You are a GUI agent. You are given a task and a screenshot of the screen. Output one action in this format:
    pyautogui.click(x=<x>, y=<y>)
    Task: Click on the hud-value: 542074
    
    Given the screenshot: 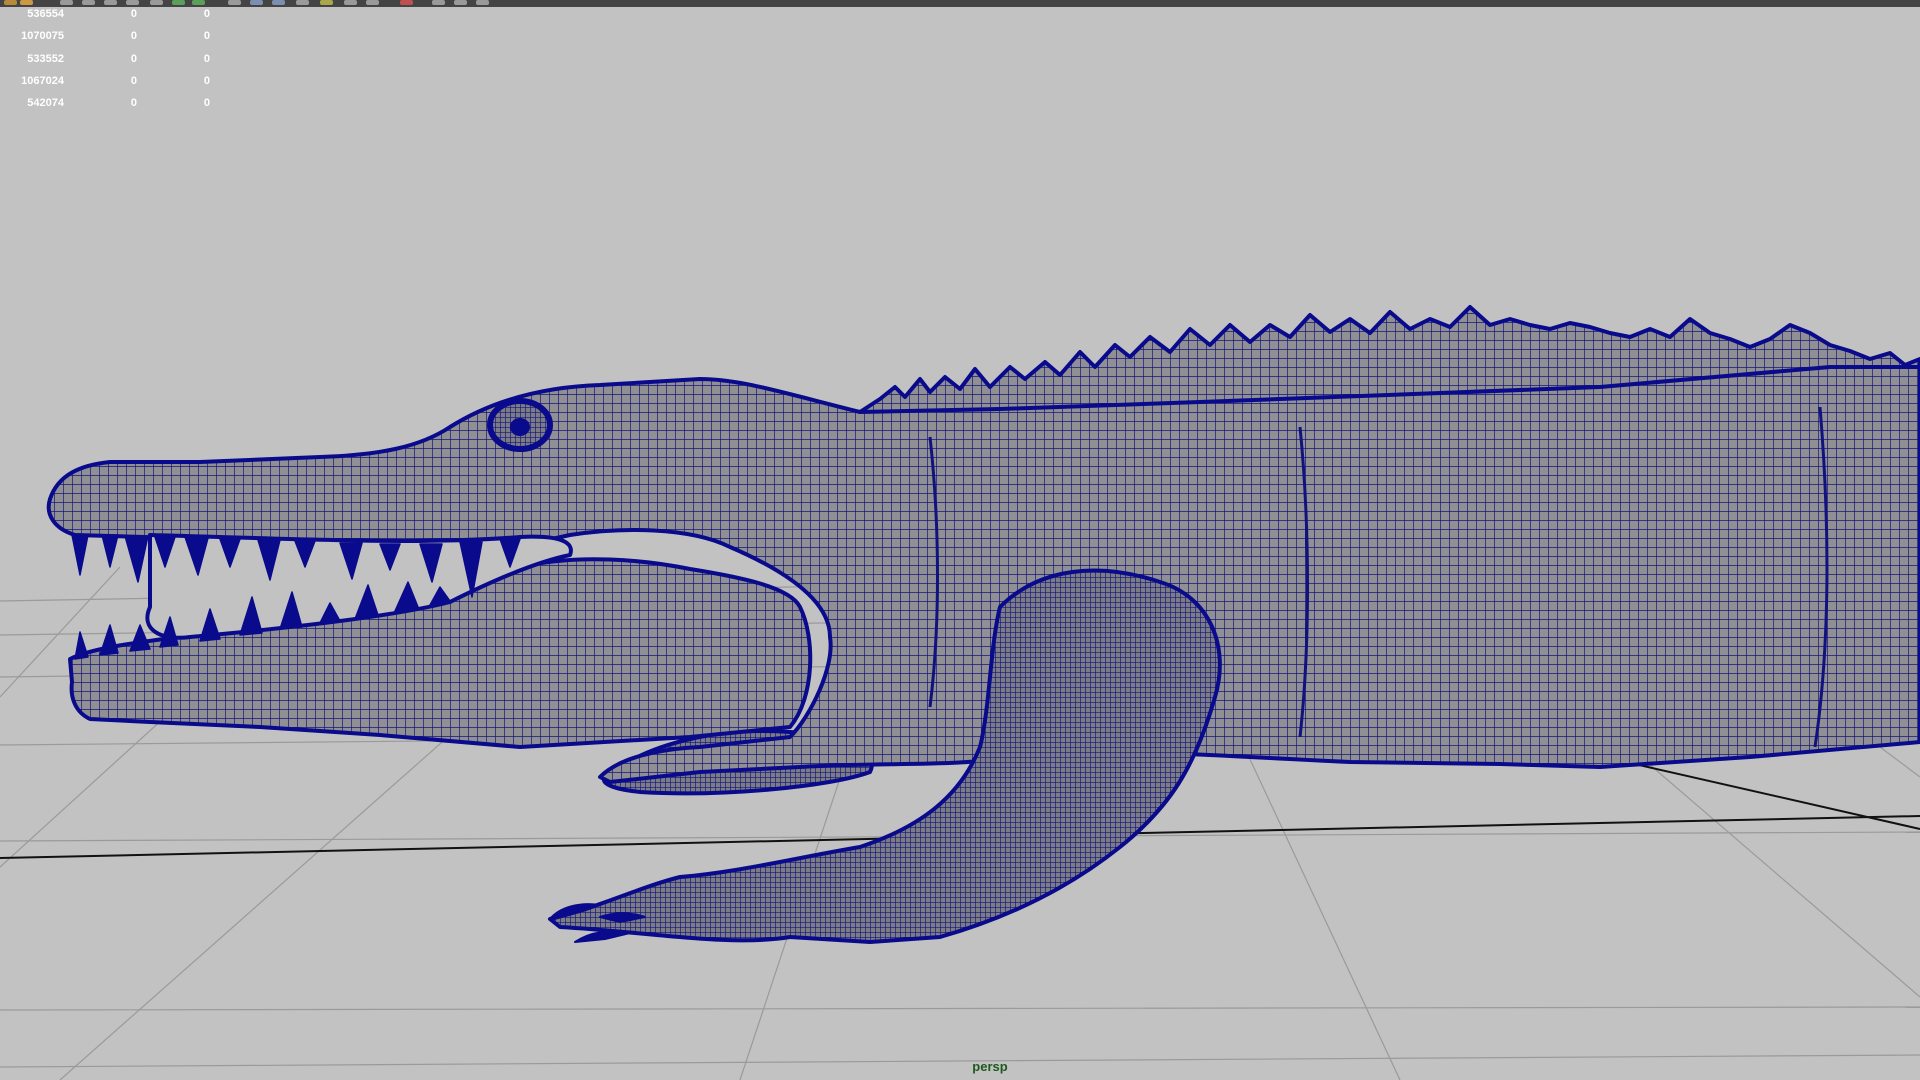 What is the action you would take?
    pyautogui.click(x=45, y=103)
    